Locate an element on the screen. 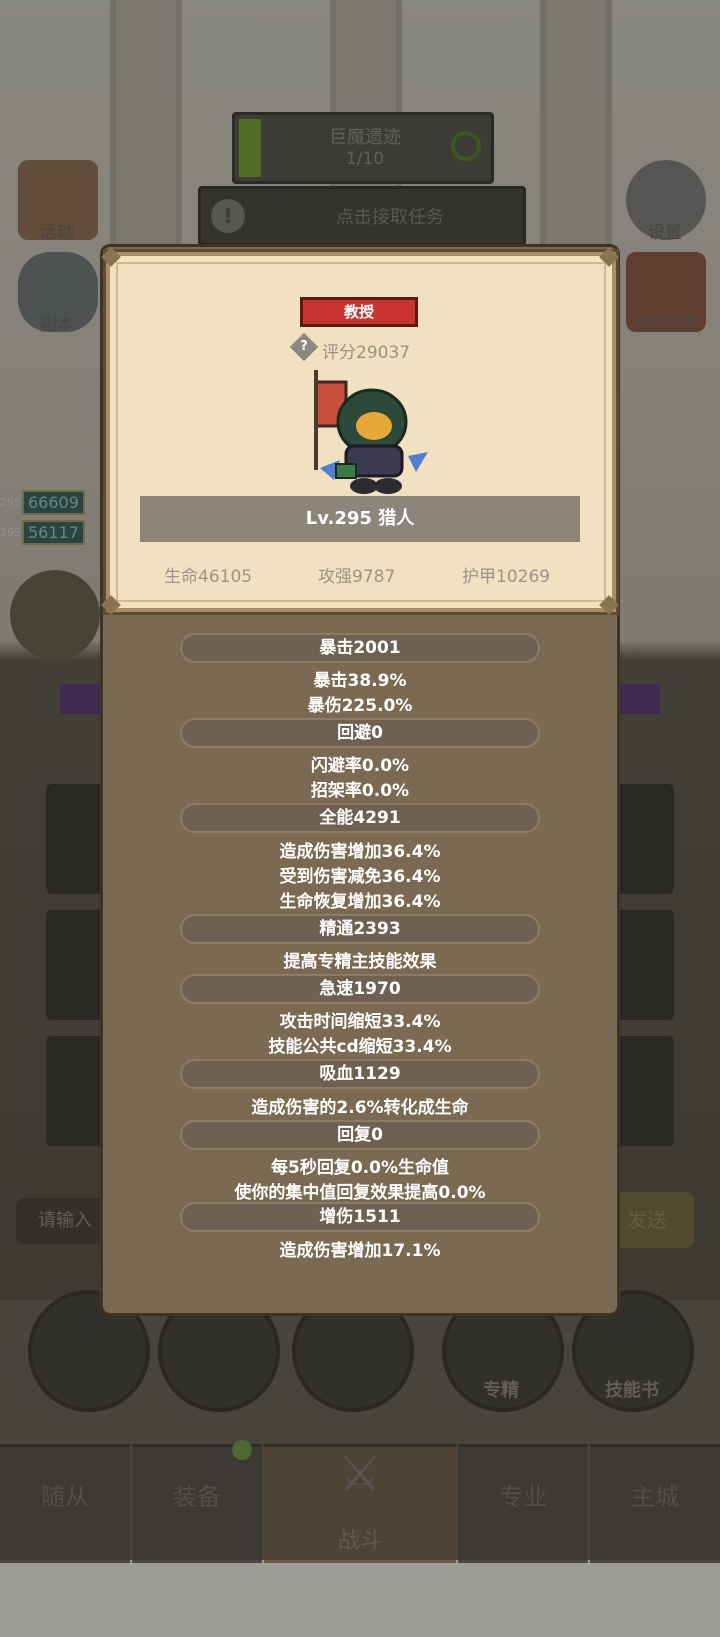 The width and height of the screenshot is (720, 1637). stat-header-regen: 回复0 is located at coordinates (360, 1135).